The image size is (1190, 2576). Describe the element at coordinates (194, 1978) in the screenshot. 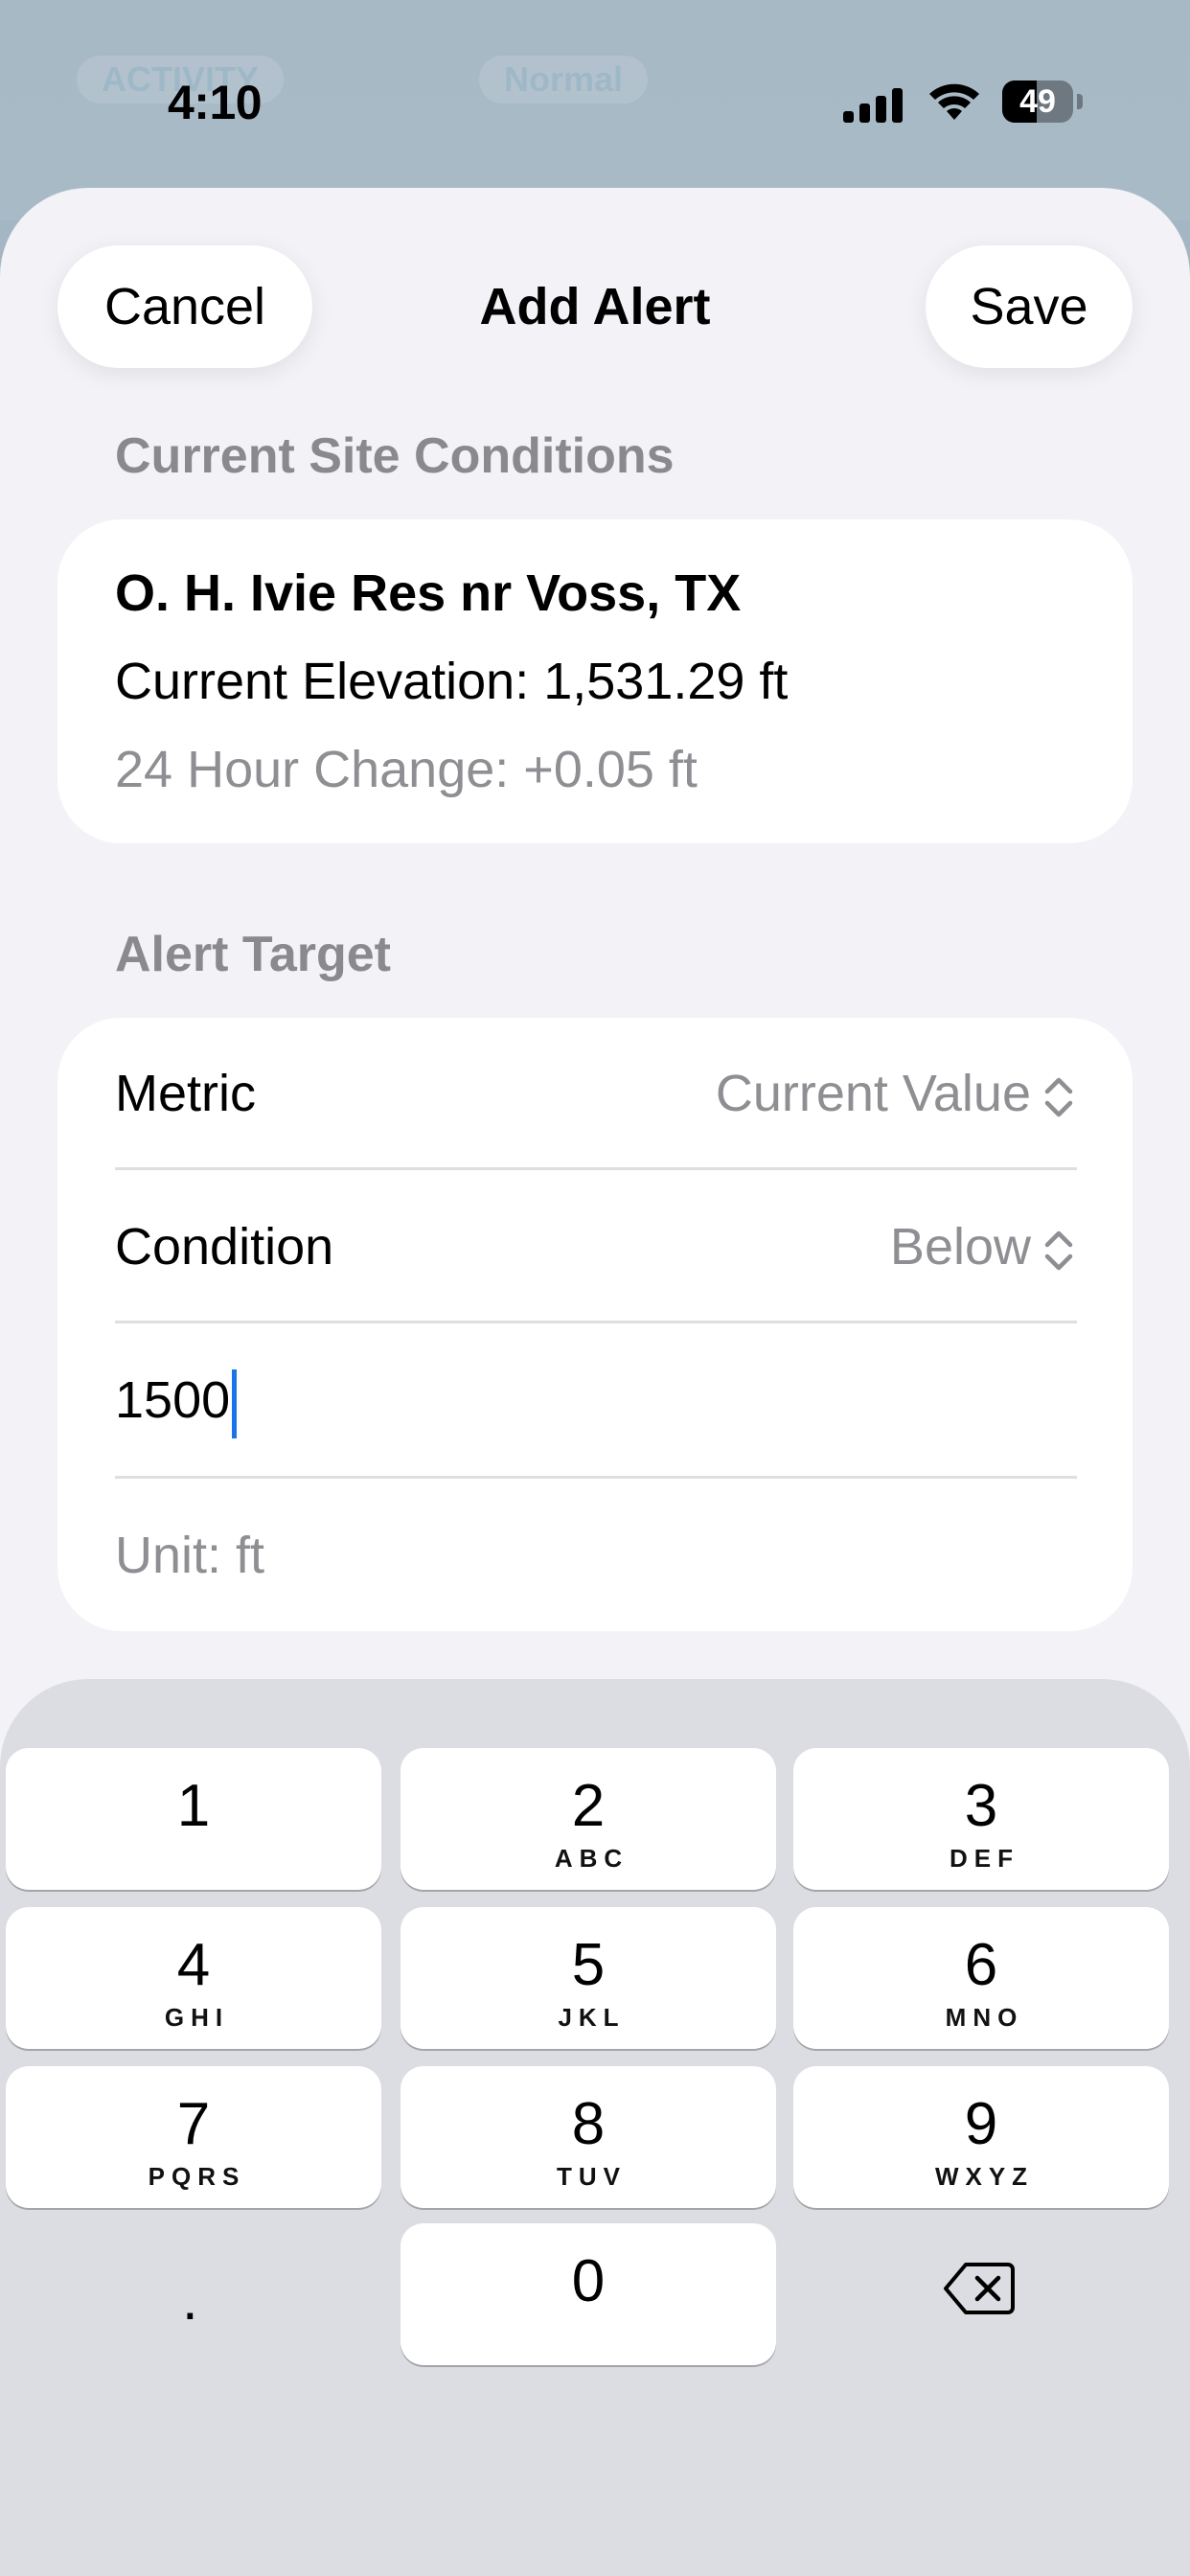

I see `key-4: 4 GHI` at that location.